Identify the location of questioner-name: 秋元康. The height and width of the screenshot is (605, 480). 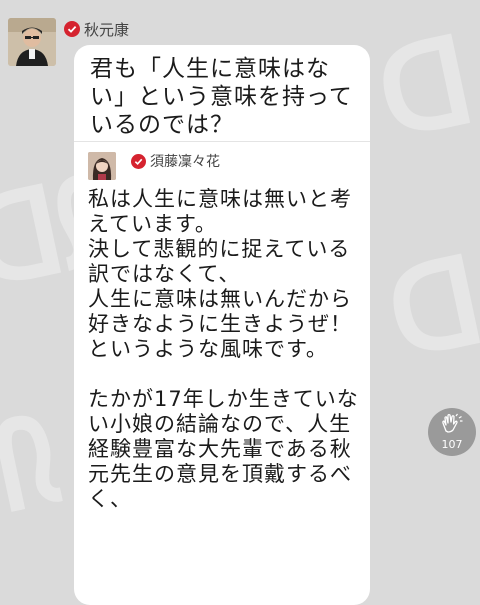
(106, 29).